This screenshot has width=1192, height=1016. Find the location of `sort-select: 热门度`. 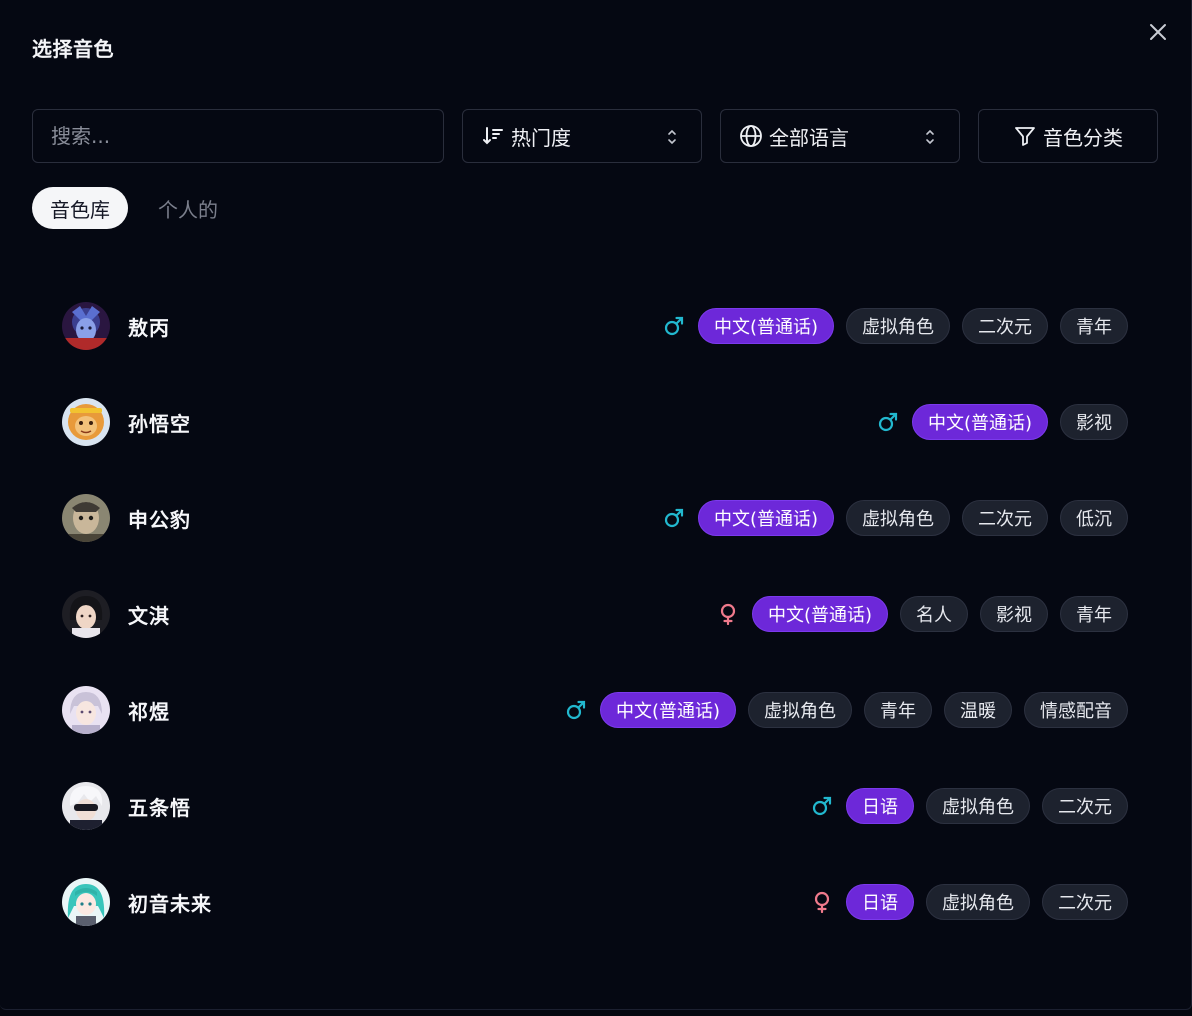

sort-select: 热门度 is located at coordinates (582, 136).